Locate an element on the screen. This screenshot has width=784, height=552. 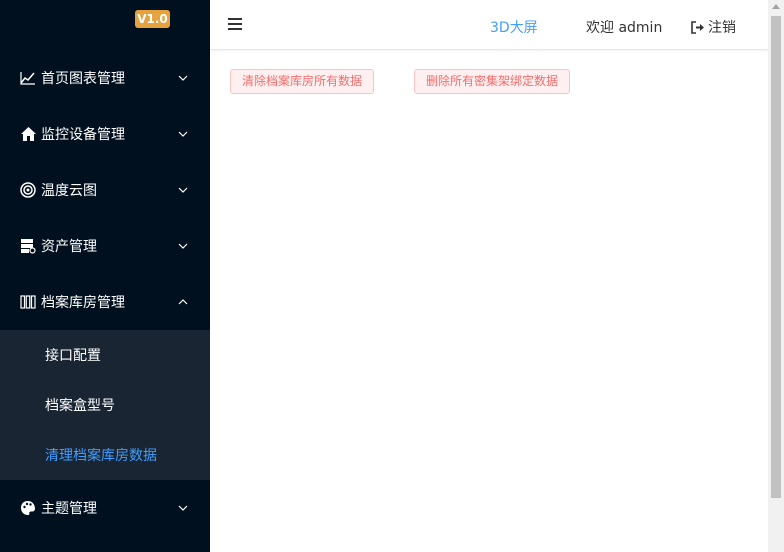
submenu-item-archive-box-model: 档案盒型号 is located at coordinates (105, 405).